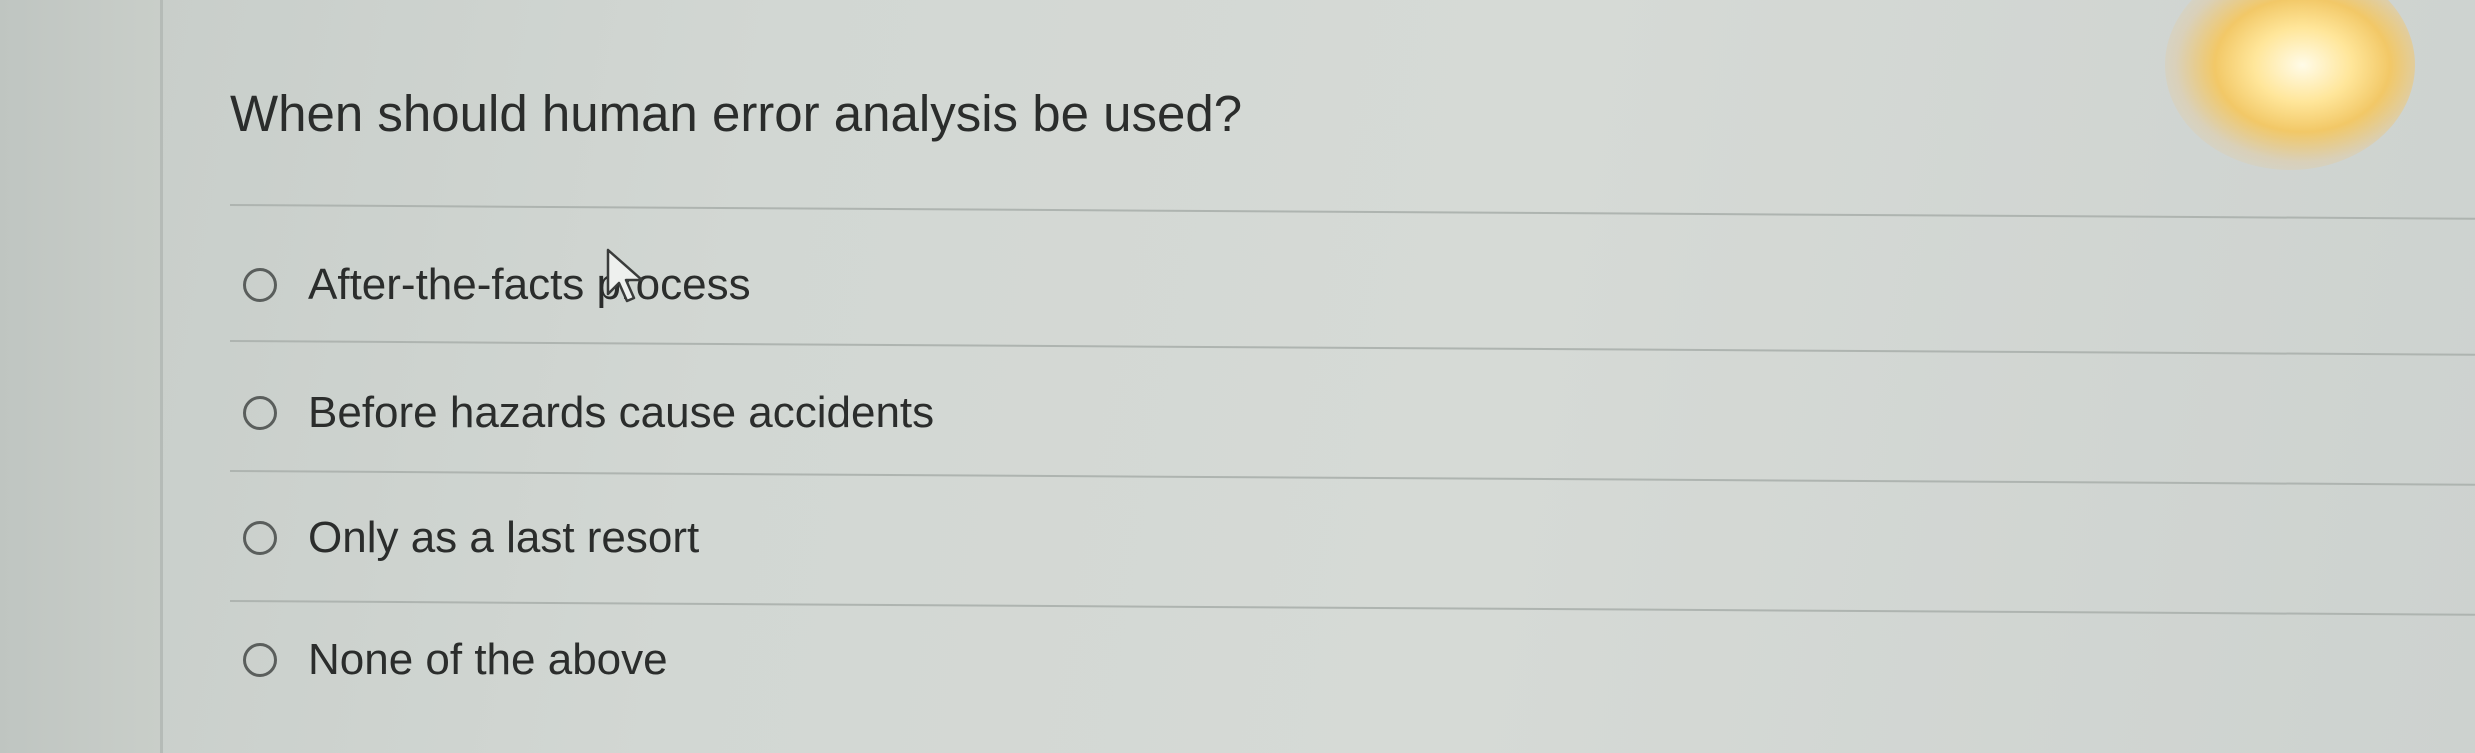 The width and height of the screenshot is (2475, 753). I want to click on option-before-hazards: Before hazards cause accidents, so click(588, 413).